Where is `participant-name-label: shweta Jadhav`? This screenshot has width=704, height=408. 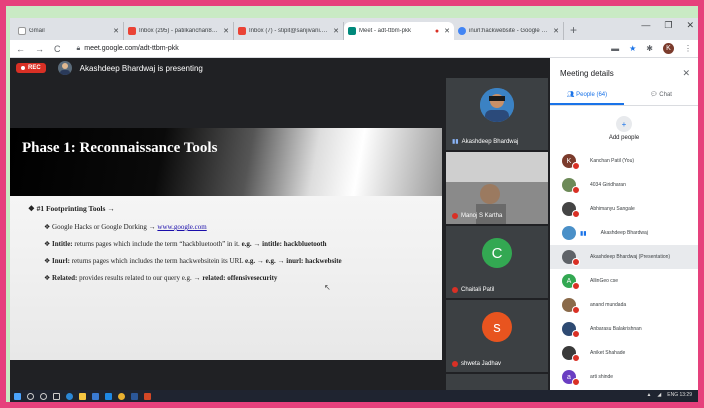
participant-name-label: shweta Jadhav is located at coordinates (476, 364).